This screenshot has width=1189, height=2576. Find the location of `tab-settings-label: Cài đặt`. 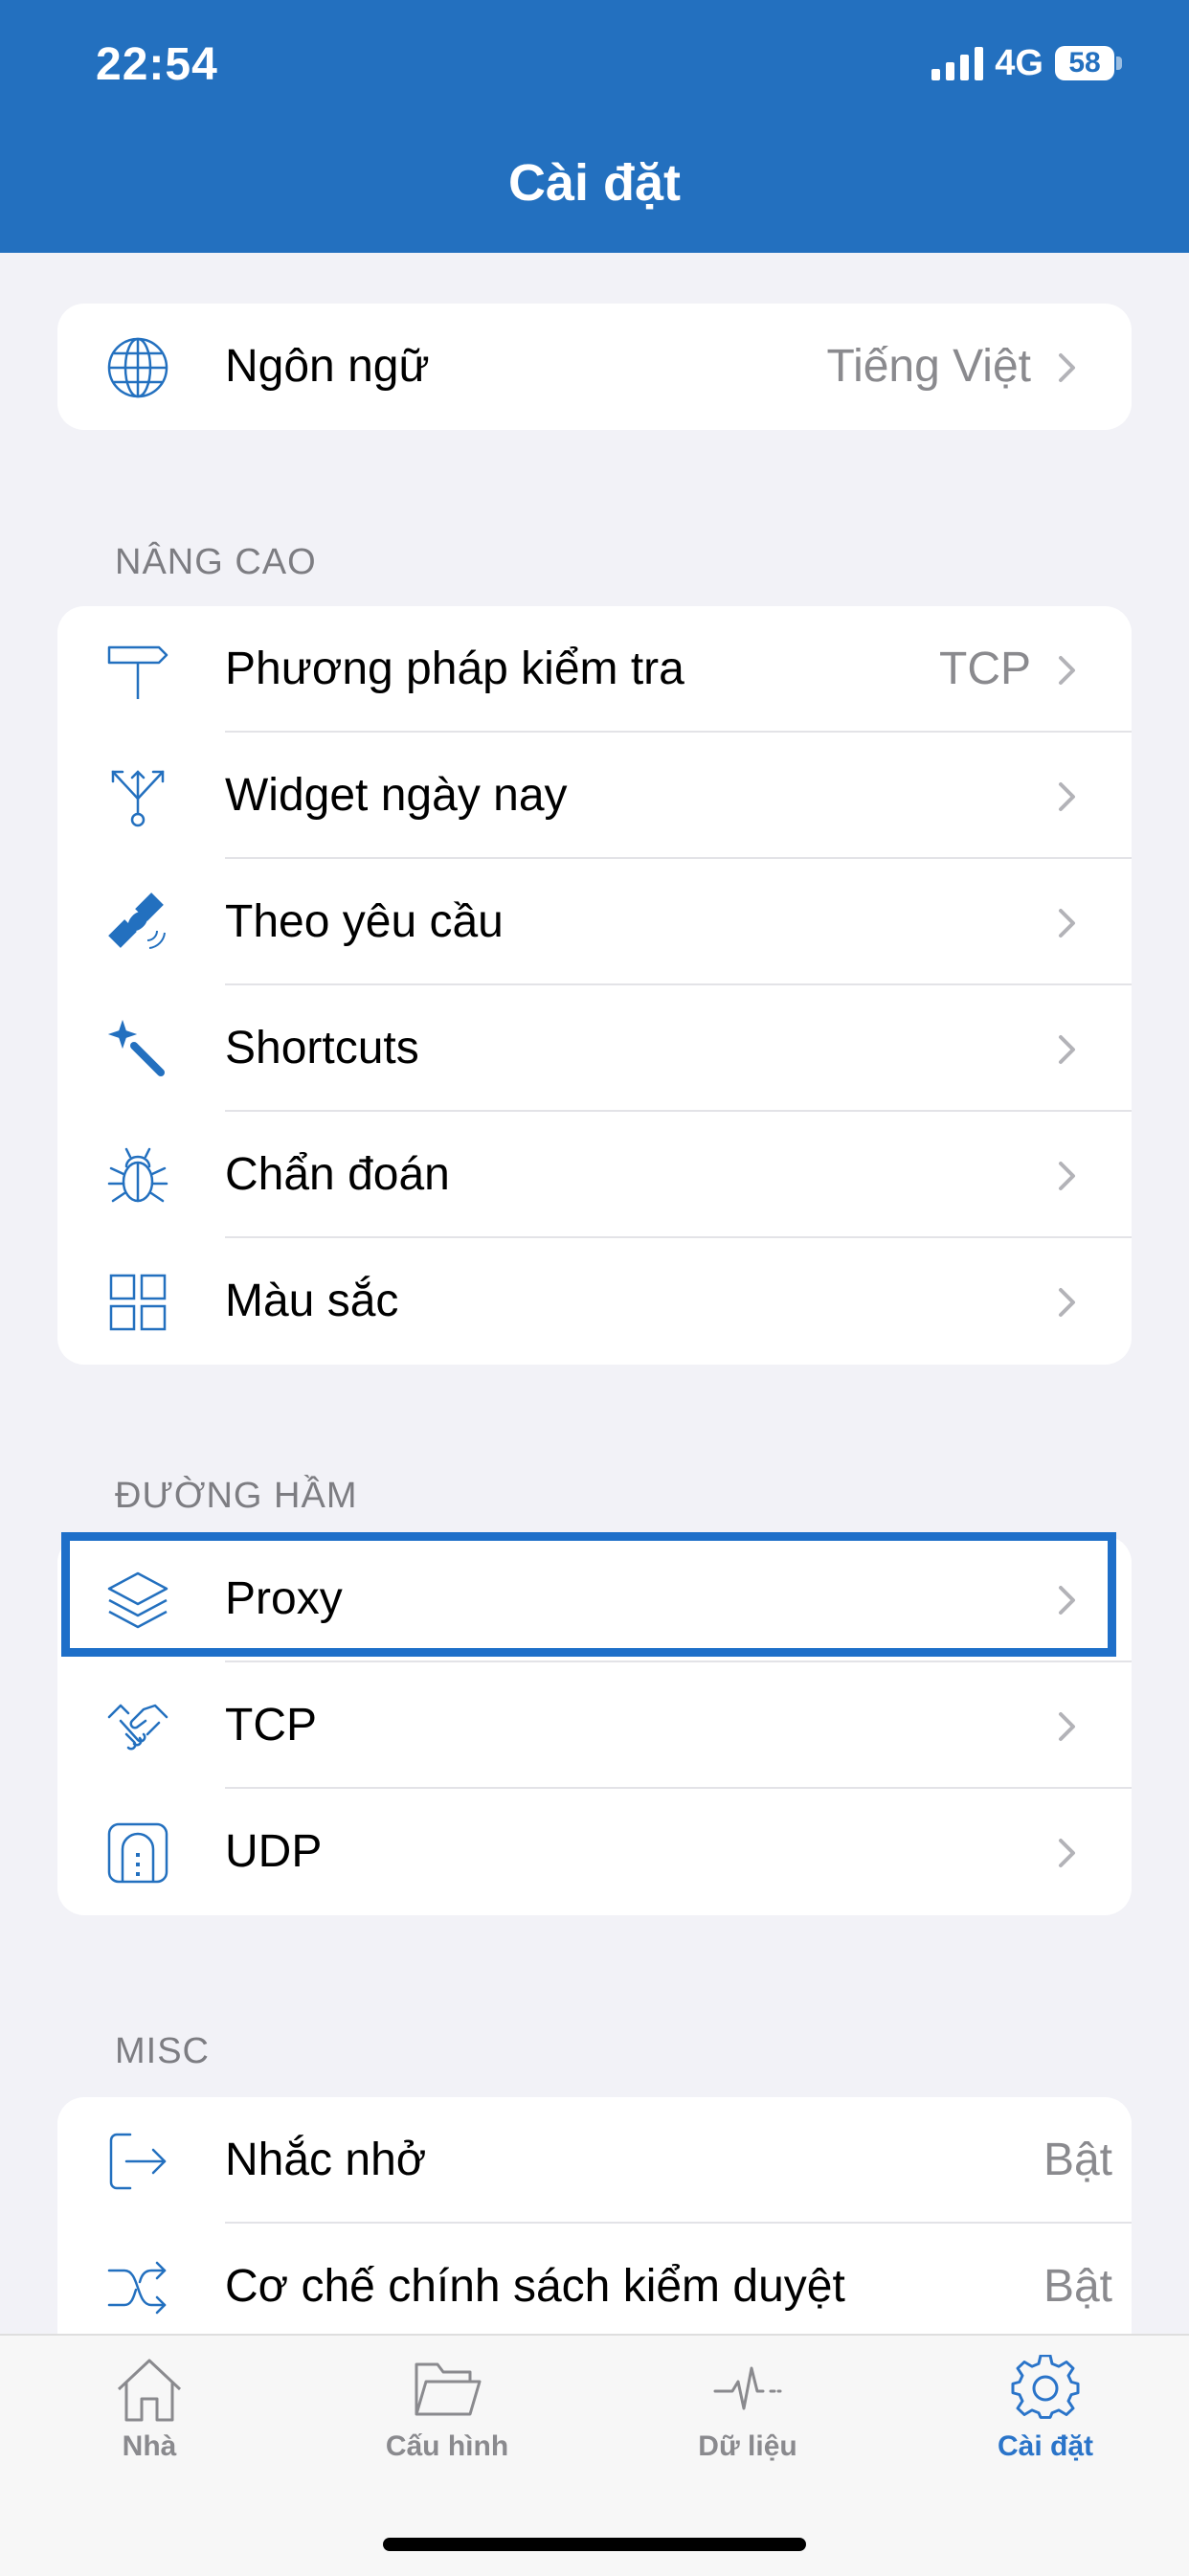

tab-settings-label: Cài đặt is located at coordinates (1045, 2446).